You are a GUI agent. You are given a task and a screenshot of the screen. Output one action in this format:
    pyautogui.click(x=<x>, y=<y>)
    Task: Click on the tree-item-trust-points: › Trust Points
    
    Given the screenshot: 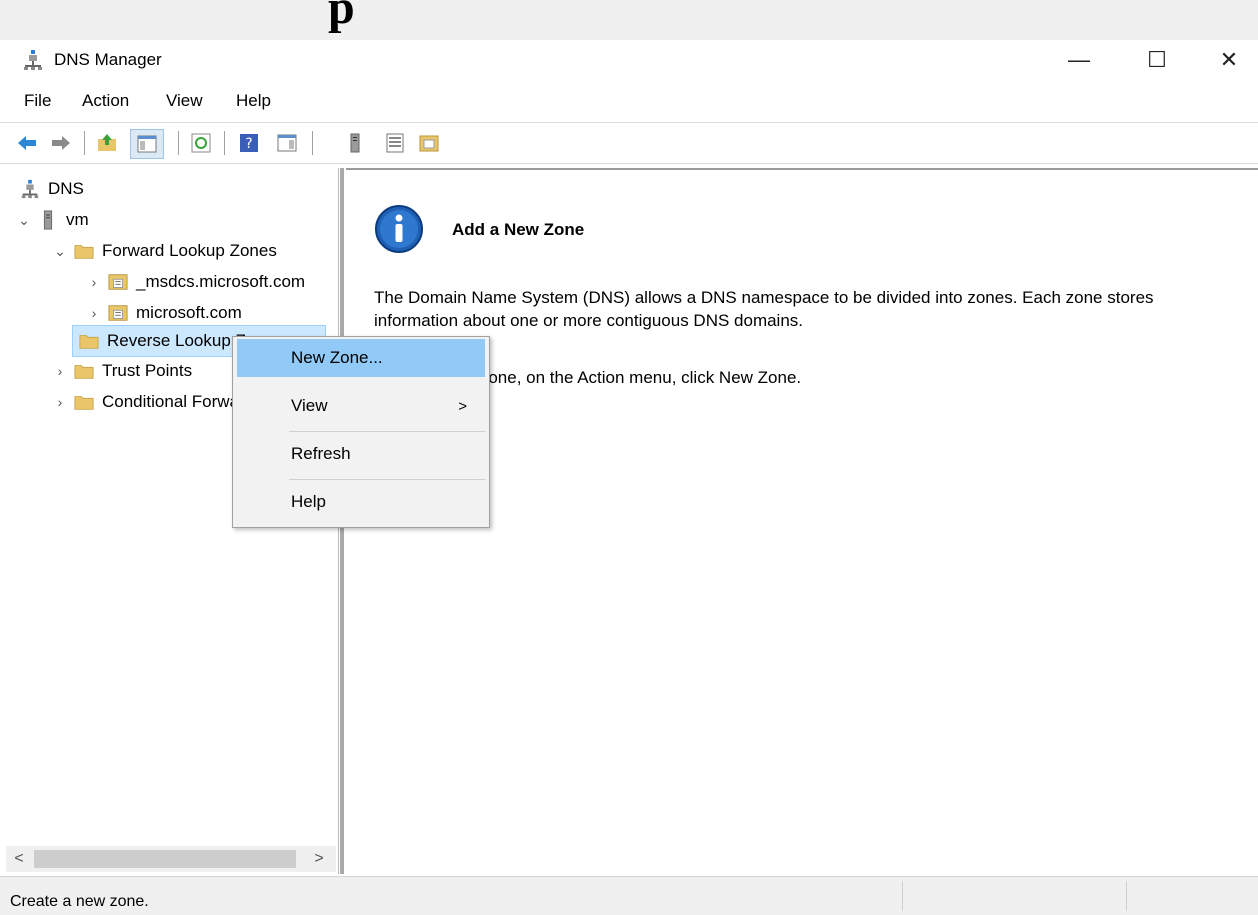 What is the action you would take?
    pyautogui.click(x=122, y=371)
    